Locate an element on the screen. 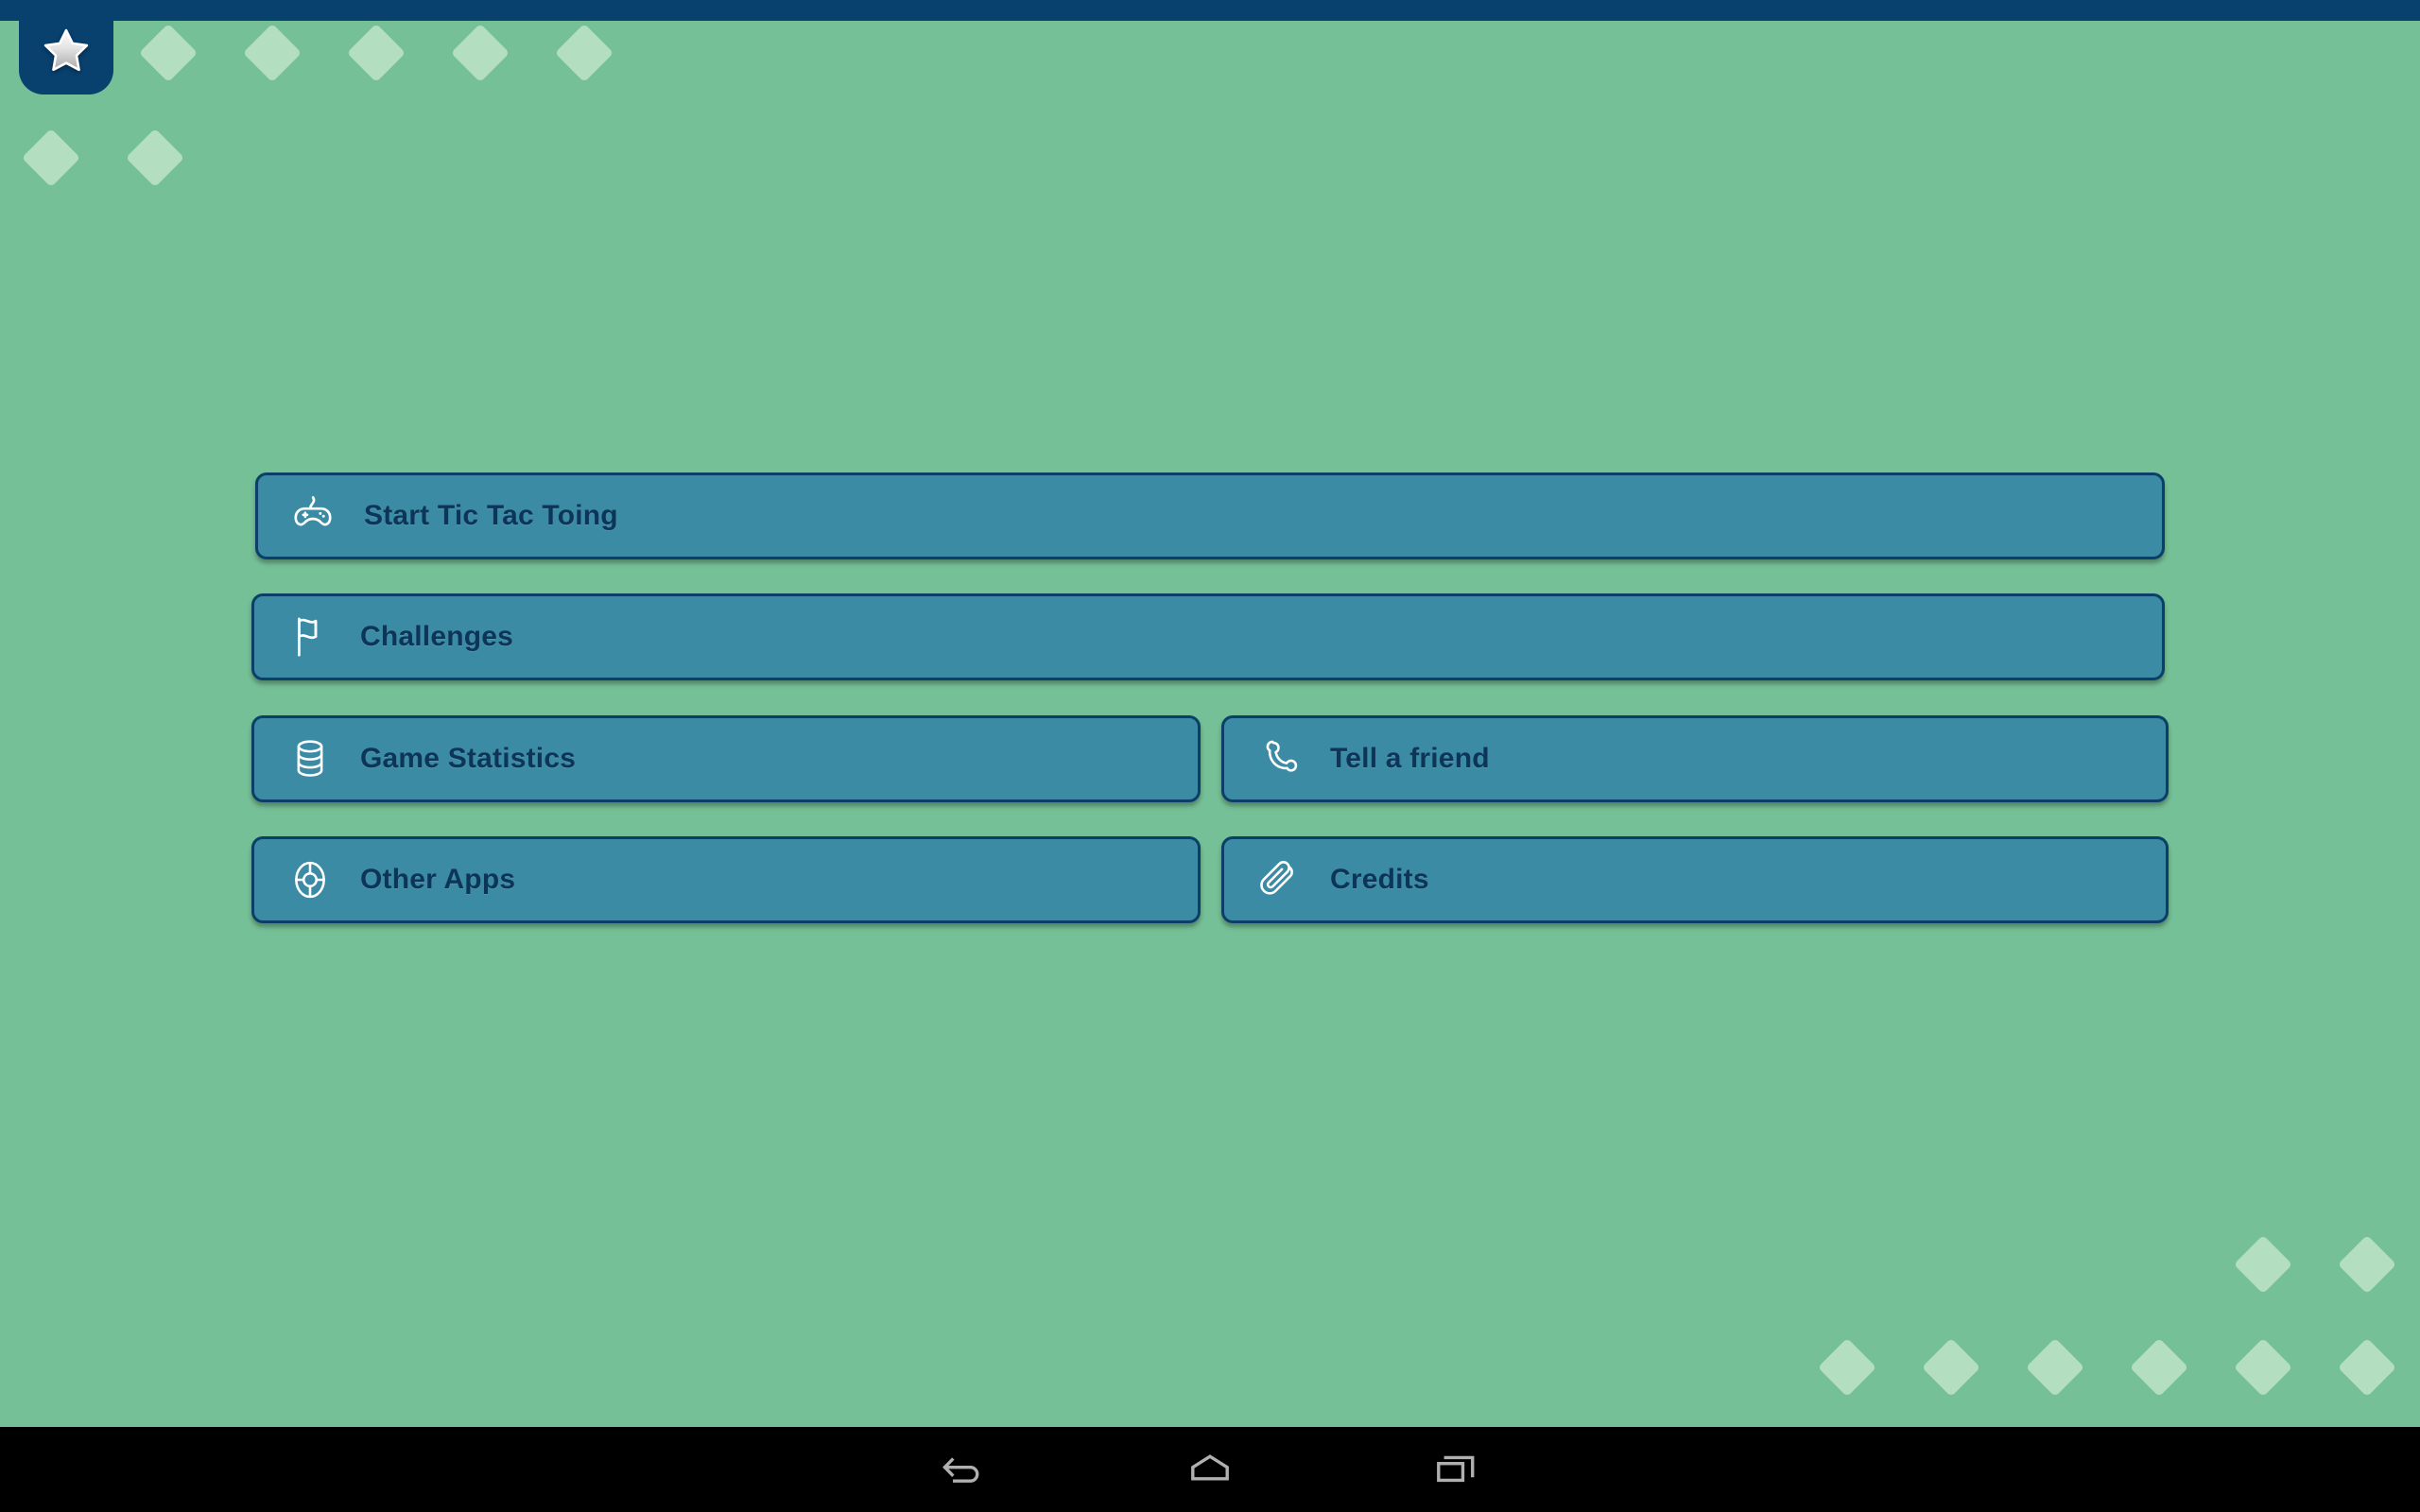 The height and width of the screenshot is (1512, 2420). nav-back-button is located at coordinates (964, 1469).